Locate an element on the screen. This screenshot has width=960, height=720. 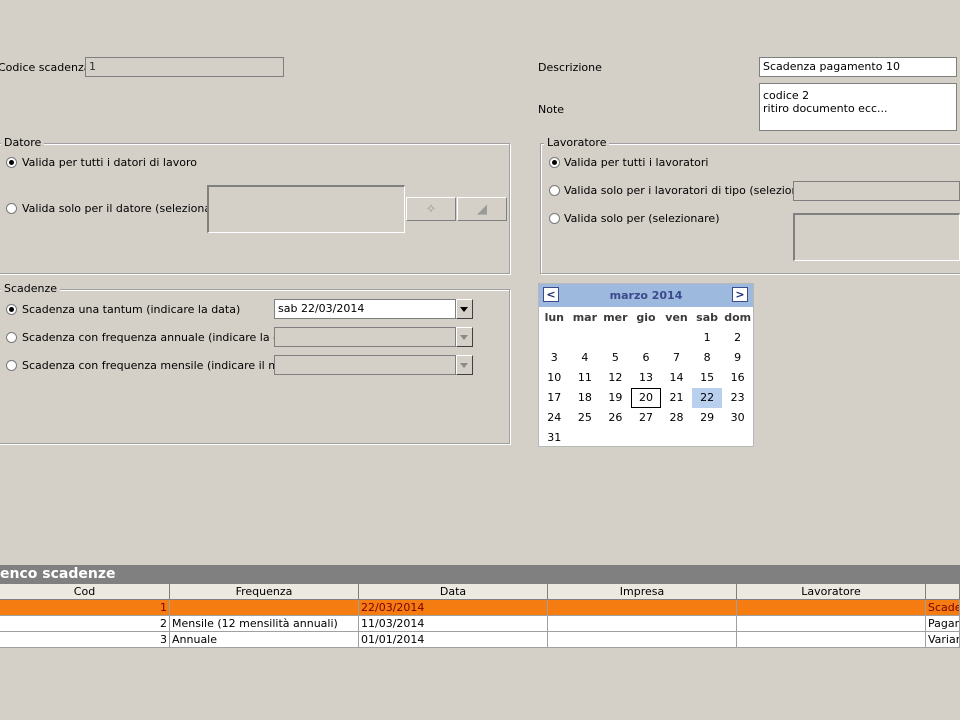
calendar-weekday: ven is located at coordinates (676, 317).